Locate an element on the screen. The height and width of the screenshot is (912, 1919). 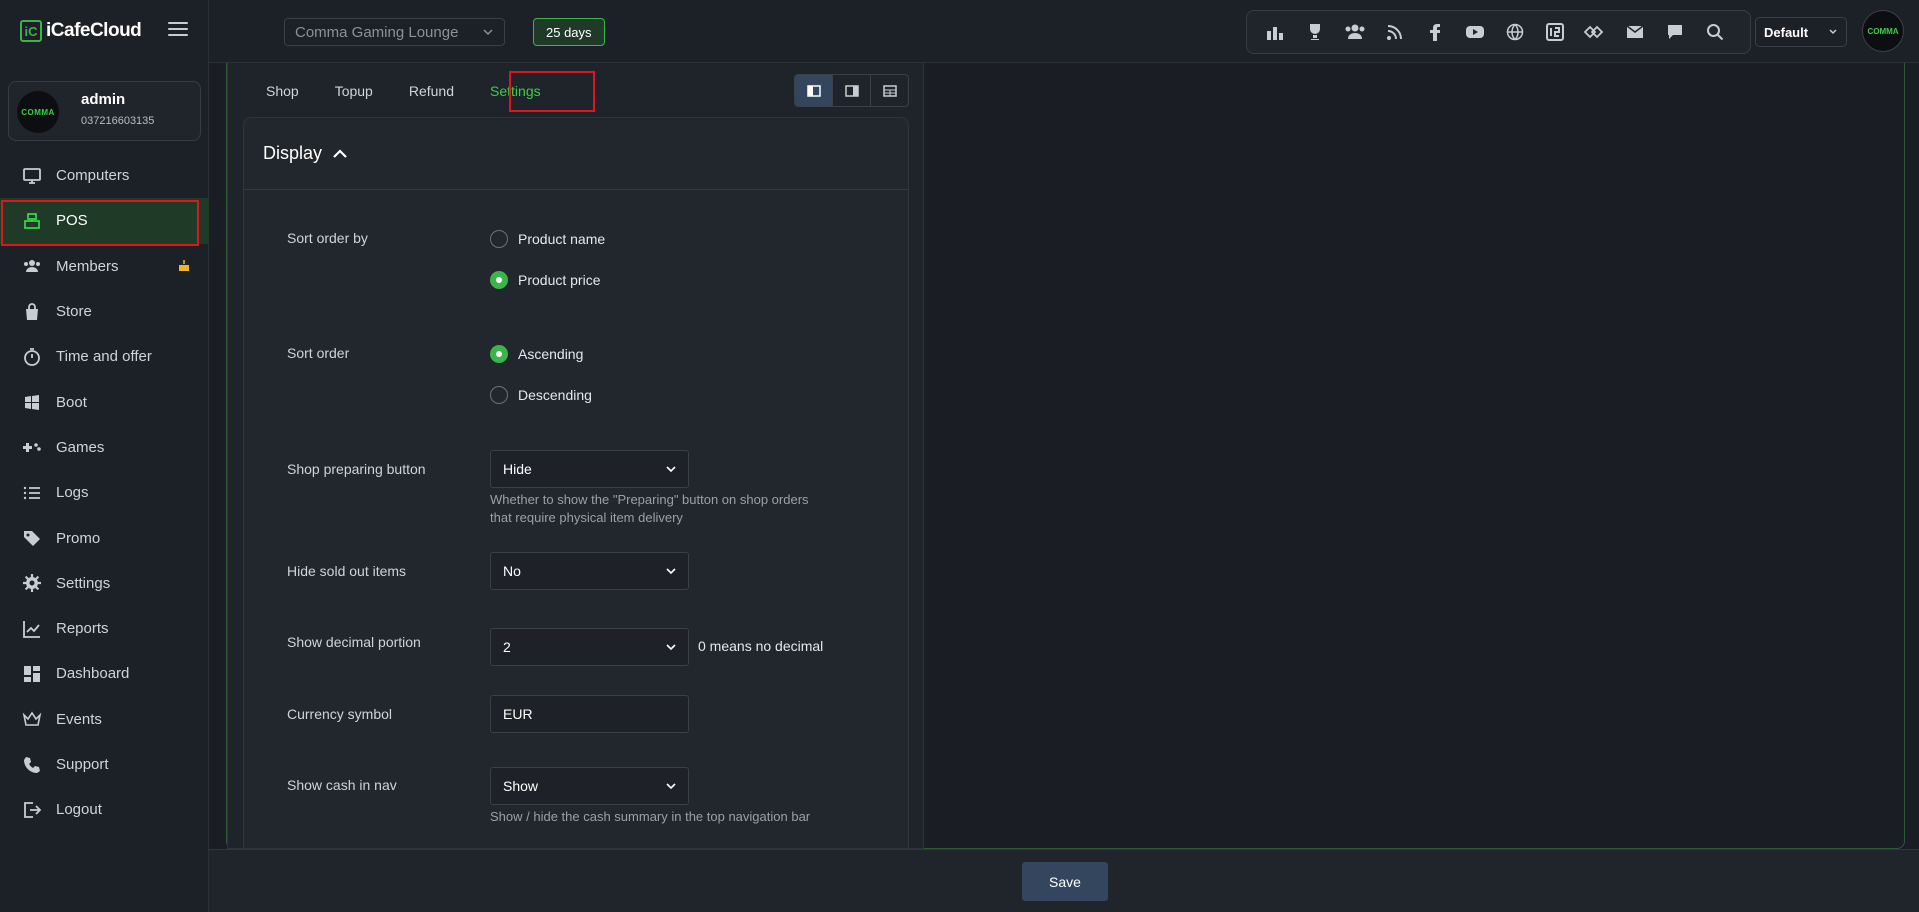
decimal-select-value: 2 is located at coordinates (507, 647).